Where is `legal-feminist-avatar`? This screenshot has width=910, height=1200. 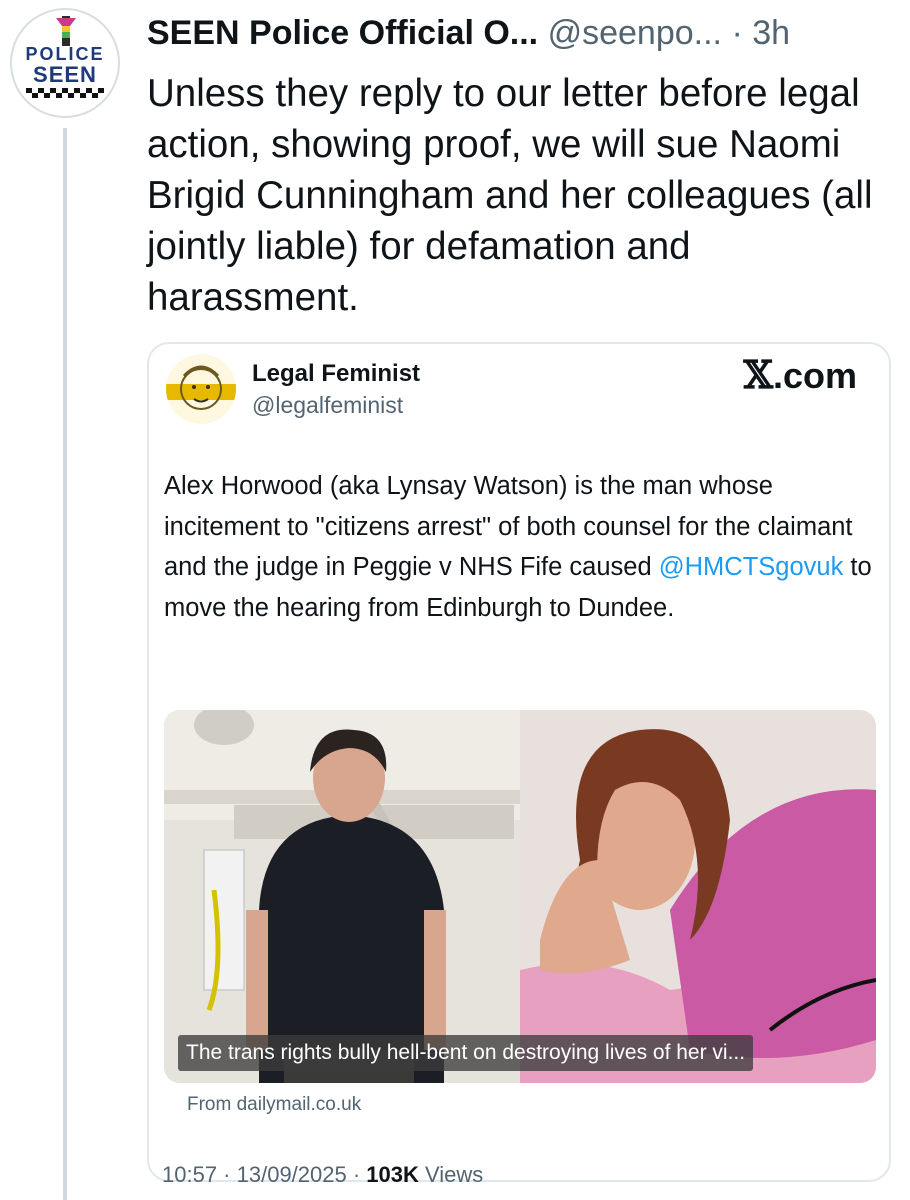
legal-feminist-avatar is located at coordinates (201, 389).